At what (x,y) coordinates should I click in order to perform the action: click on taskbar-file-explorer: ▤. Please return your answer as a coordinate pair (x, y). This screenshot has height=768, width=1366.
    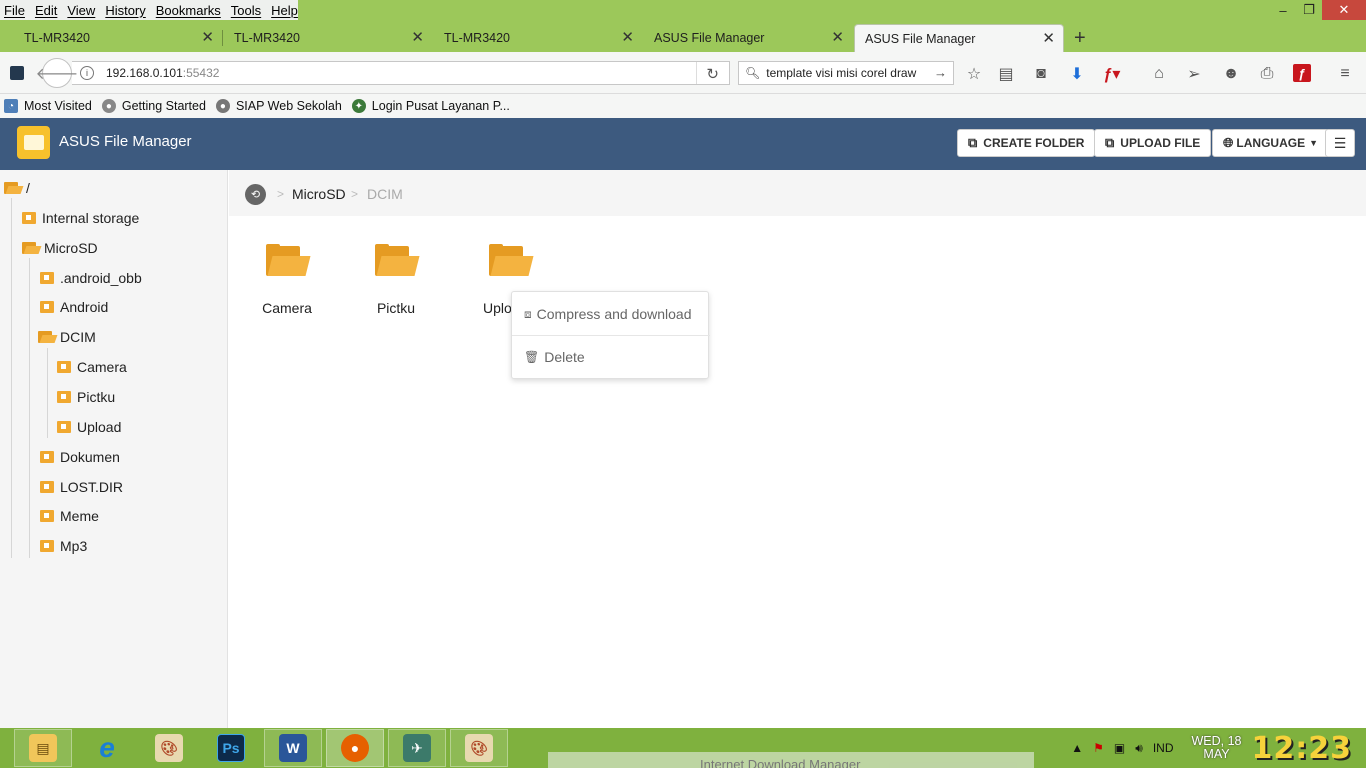
    Looking at the image, I should click on (43, 748).